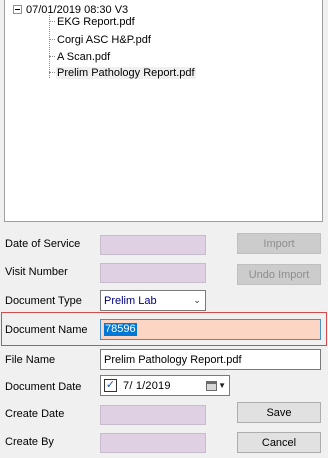 Image resolution: width=328 pixels, height=458 pixels. Describe the element at coordinates (43, 387) in the screenshot. I see `document-date-label: Document Date` at that location.